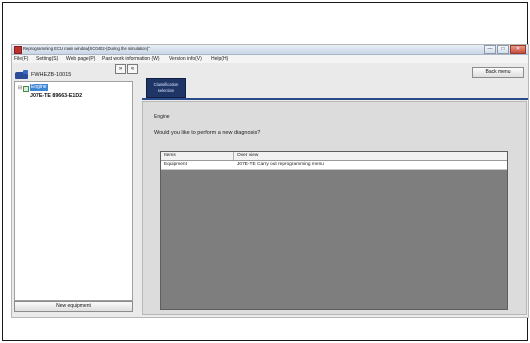  I want to click on maximize-button: □, so click(503, 49).